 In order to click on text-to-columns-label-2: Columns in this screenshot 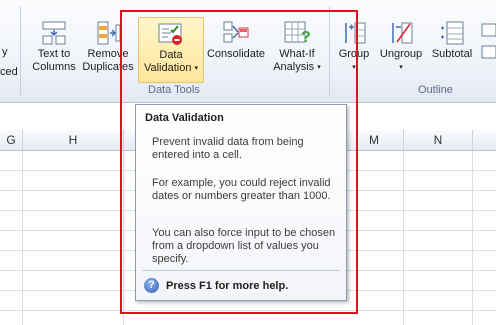, I will do `click(54, 67)`.